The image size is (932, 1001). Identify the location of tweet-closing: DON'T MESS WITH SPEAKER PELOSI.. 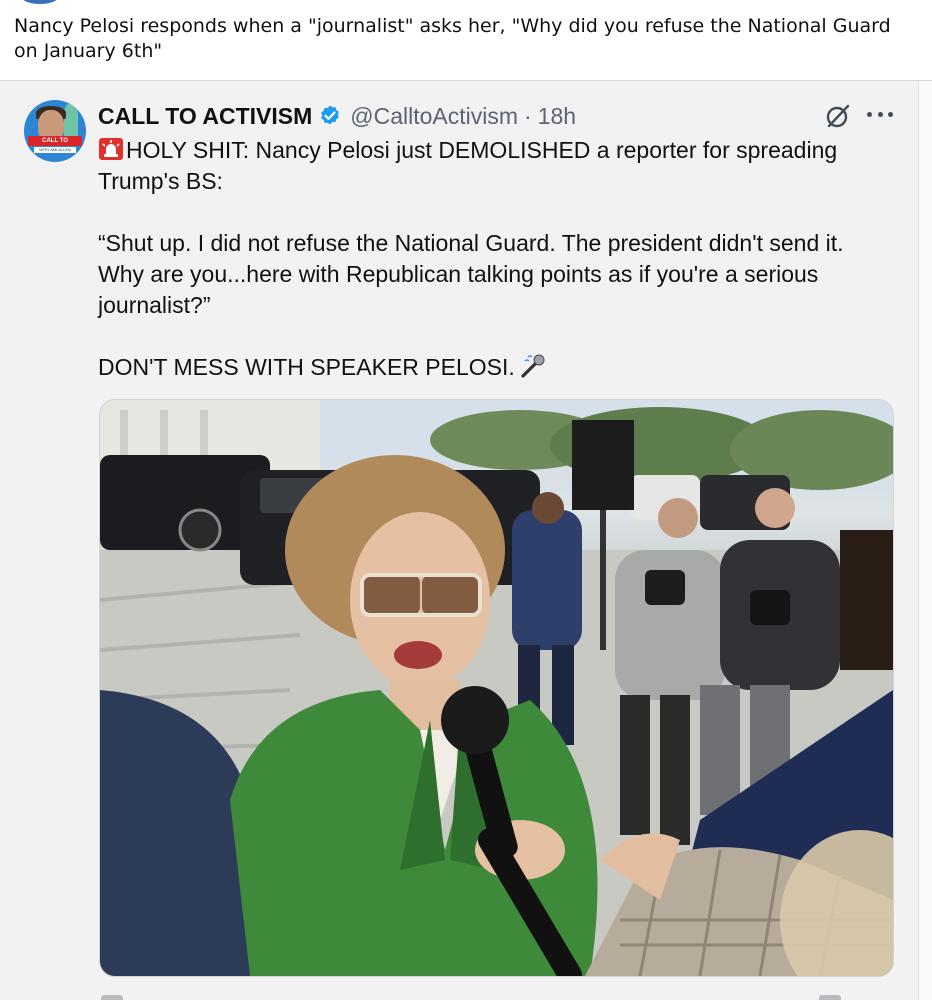
(306, 367).